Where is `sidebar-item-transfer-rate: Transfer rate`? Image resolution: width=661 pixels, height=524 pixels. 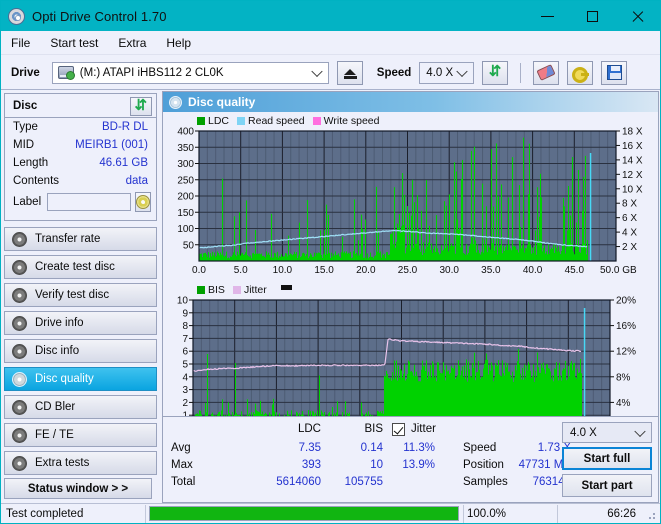 sidebar-item-transfer-rate: Transfer rate is located at coordinates (80, 239).